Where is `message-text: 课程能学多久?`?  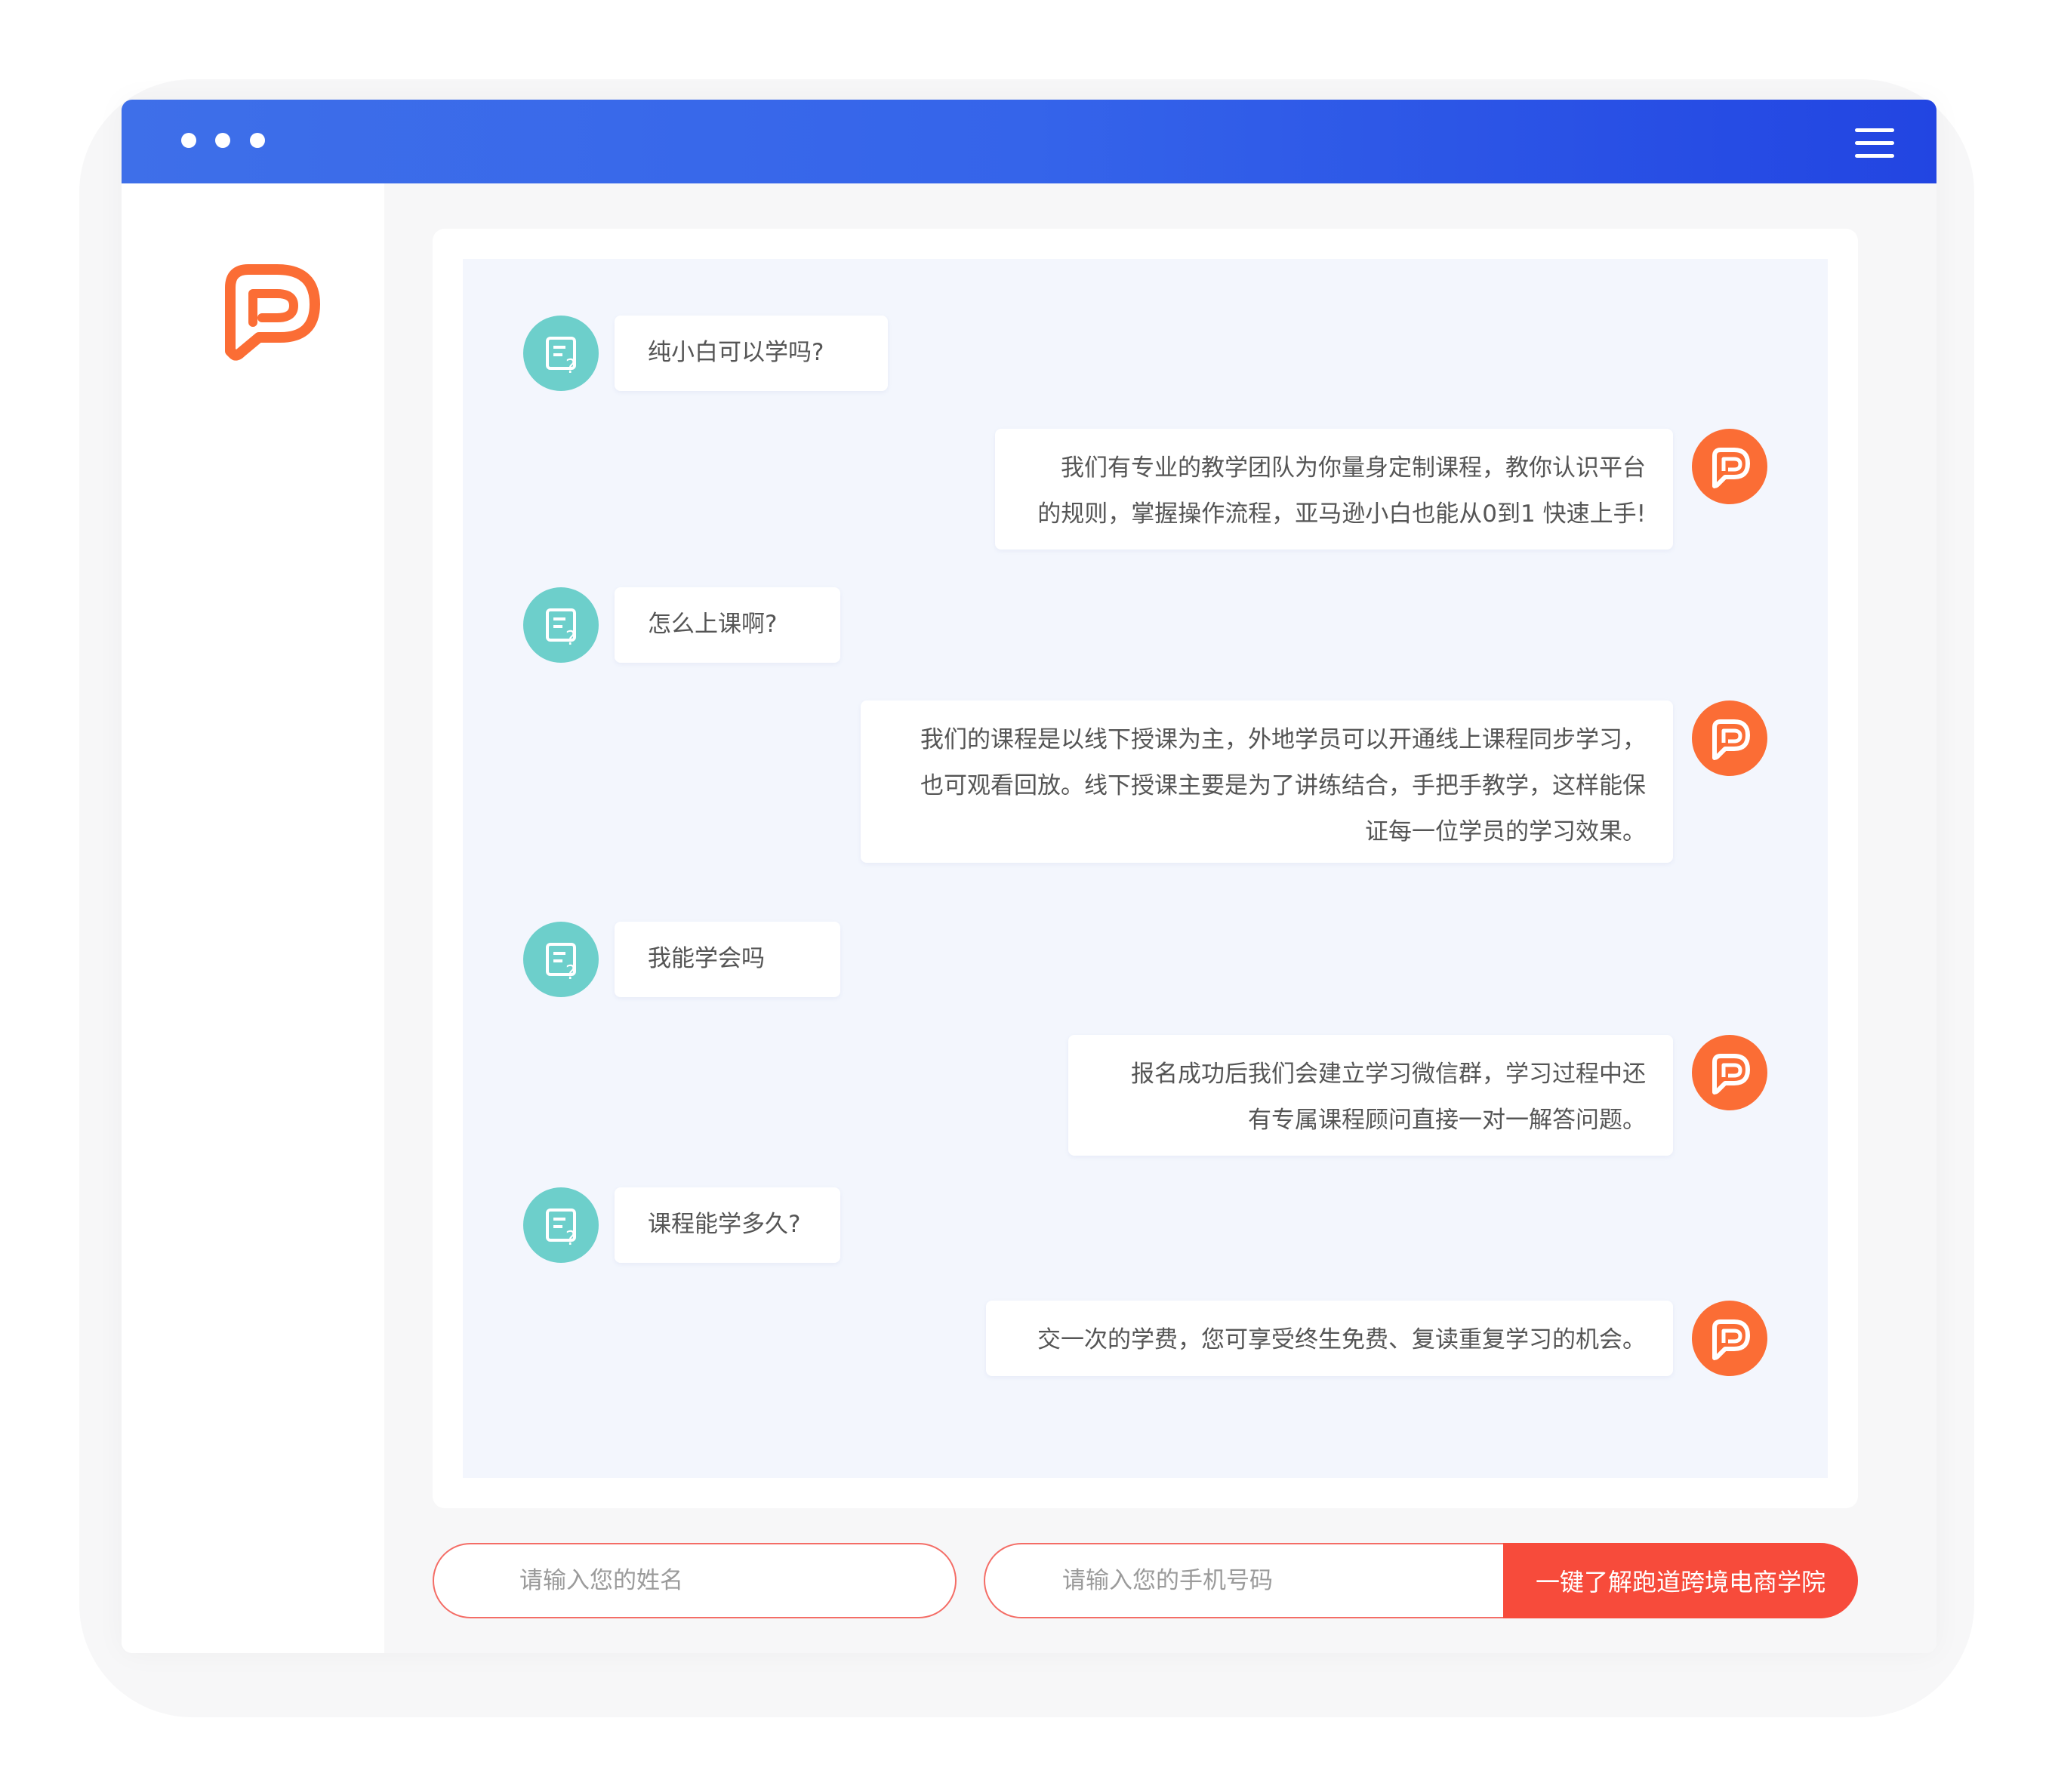
message-text: 课程能学多久? is located at coordinates (724, 1224).